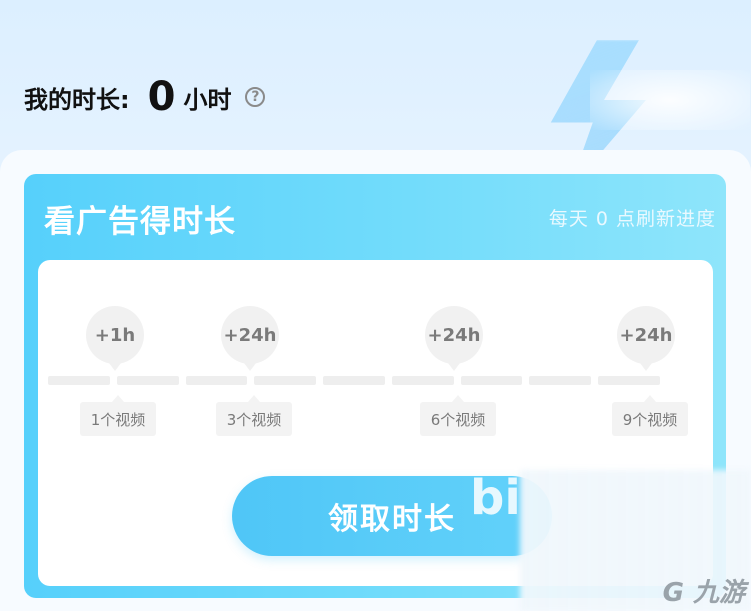 The width and height of the screenshot is (751, 611). I want to click on milestone-reward-4: +24h, so click(646, 338).